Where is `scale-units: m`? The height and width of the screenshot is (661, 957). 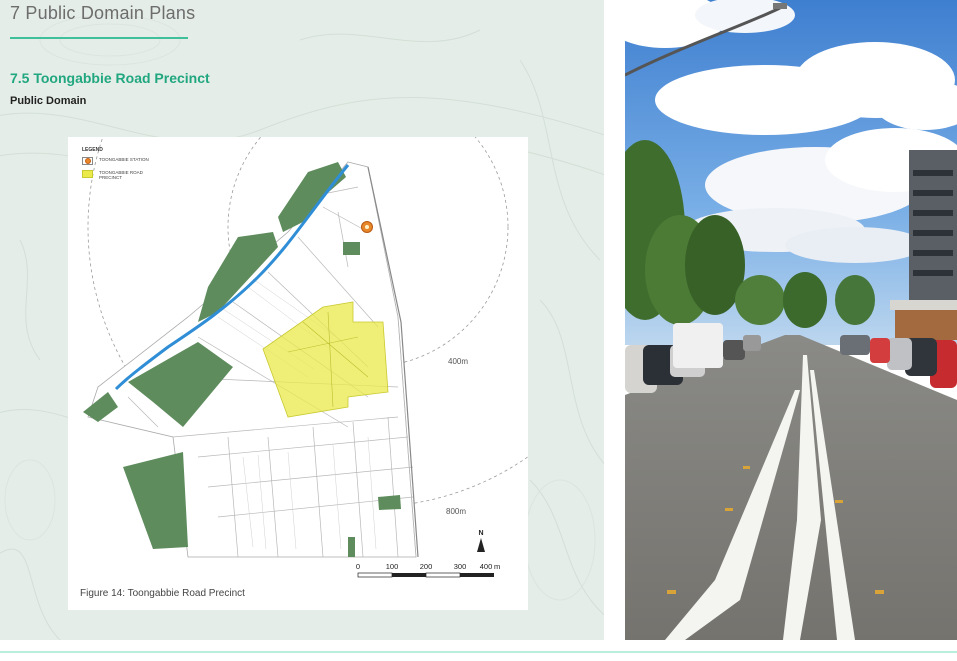
scale-units: m is located at coordinates (497, 566).